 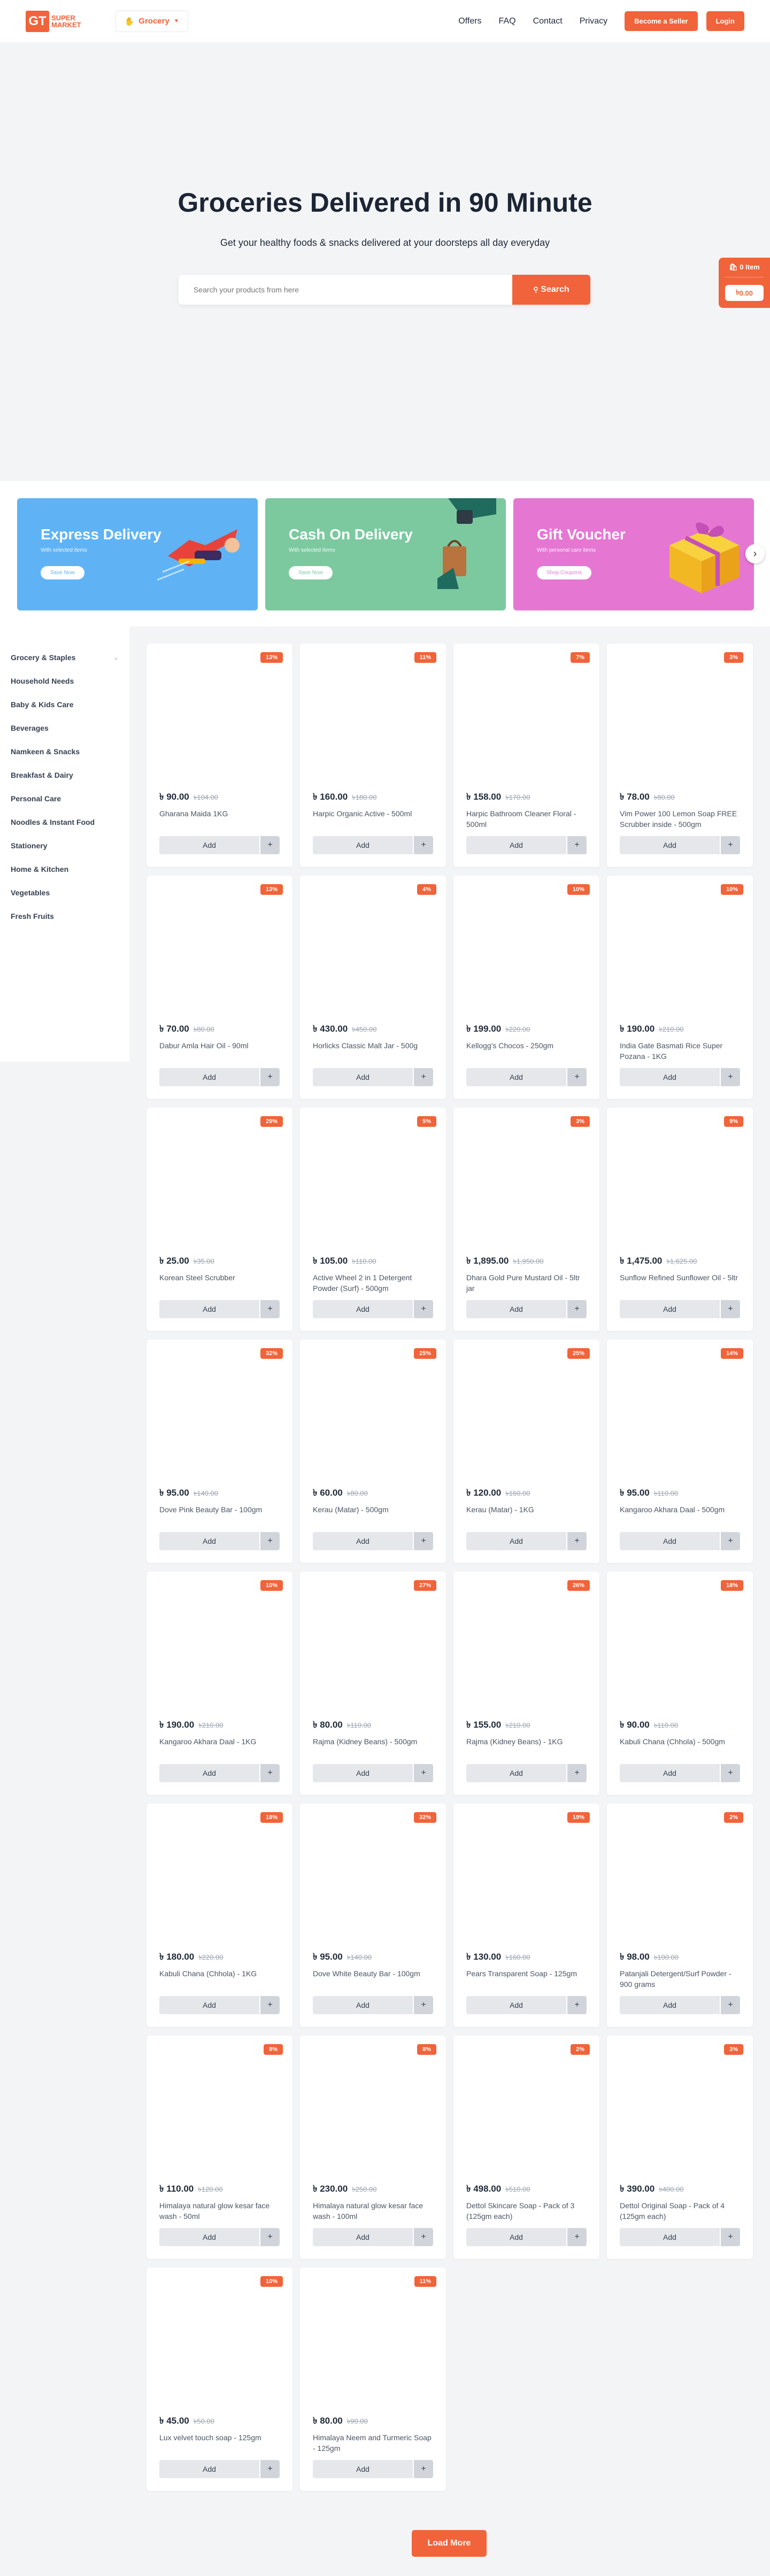 What do you see at coordinates (65, 916) in the screenshot?
I see `sidebar-item-fresh-fruits: Fresh Fruits` at bounding box center [65, 916].